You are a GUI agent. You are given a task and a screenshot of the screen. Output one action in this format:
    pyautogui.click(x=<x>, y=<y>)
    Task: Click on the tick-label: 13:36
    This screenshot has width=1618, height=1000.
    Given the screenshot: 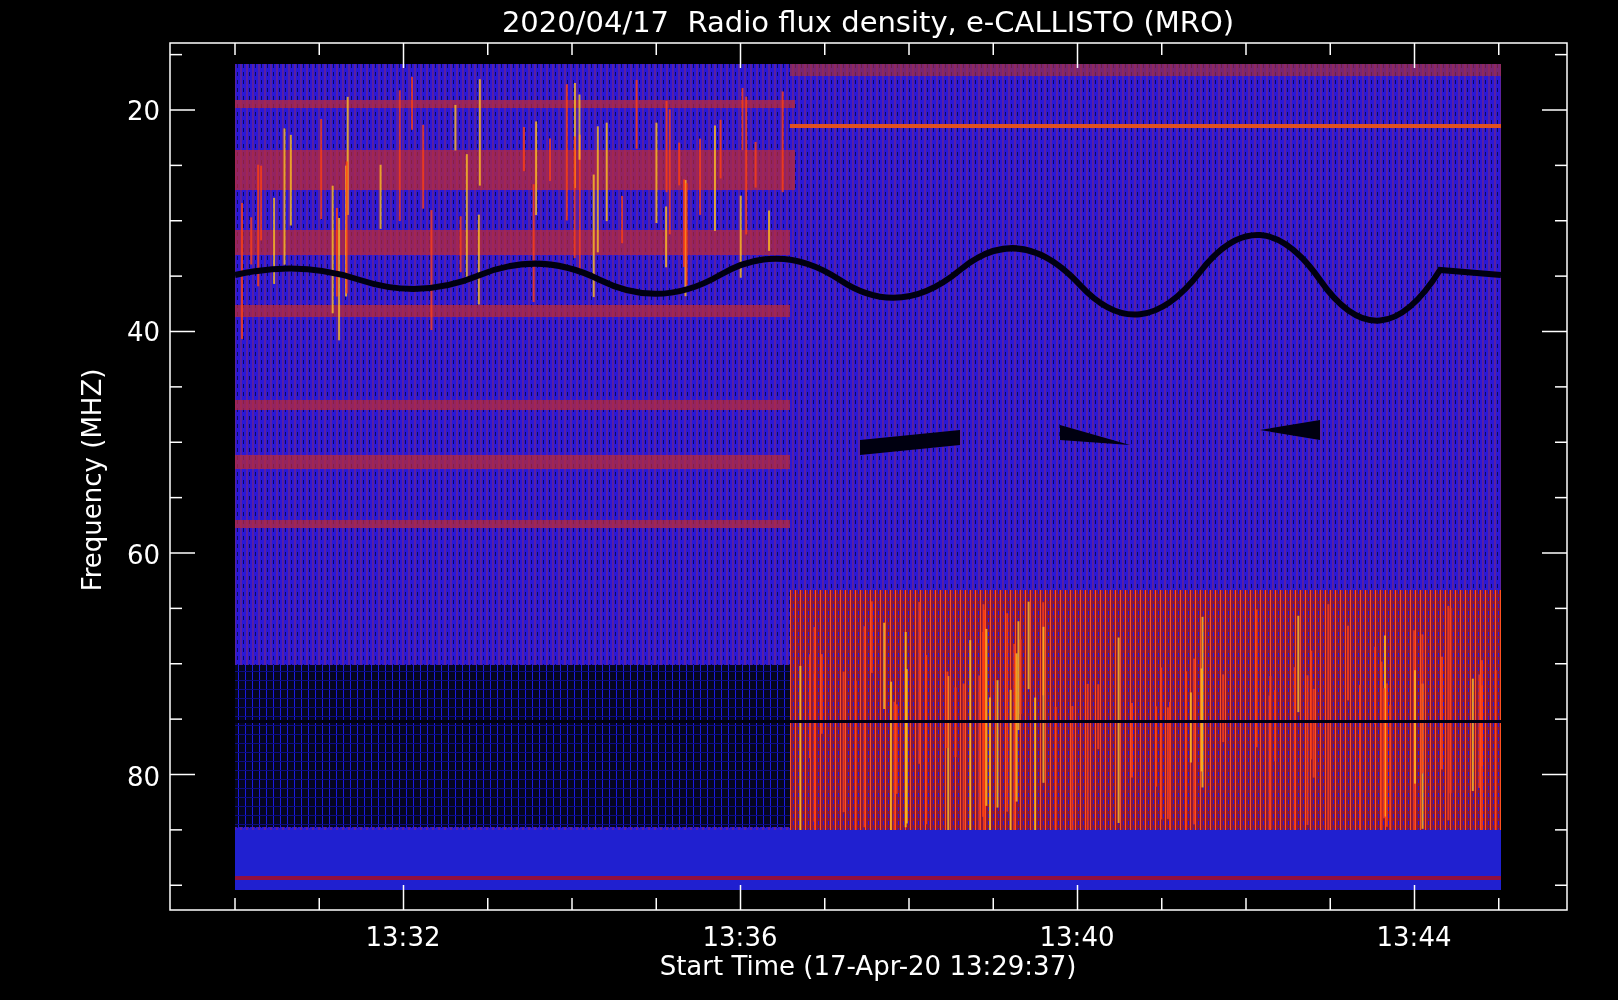 What is the action you would take?
    pyautogui.click(x=740, y=937)
    